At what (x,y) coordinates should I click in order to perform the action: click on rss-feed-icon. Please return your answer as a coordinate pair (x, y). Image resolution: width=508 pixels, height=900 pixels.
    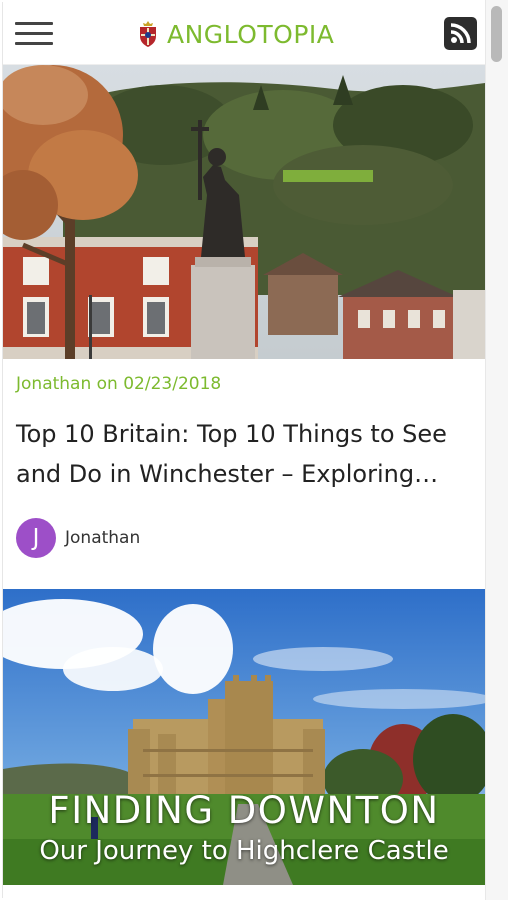
    Looking at the image, I should click on (460, 33).